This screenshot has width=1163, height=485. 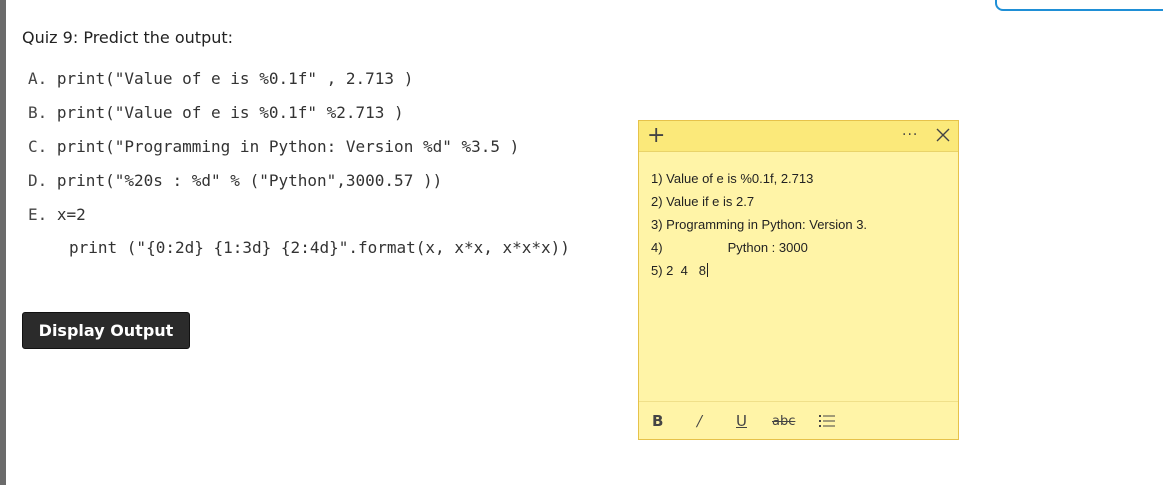 What do you see at coordinates (249, 180) in the screenshot?
I see `option-code: print("%20s : %d" % ("Python",3000.57 ))` at bounding box center [249, 180].